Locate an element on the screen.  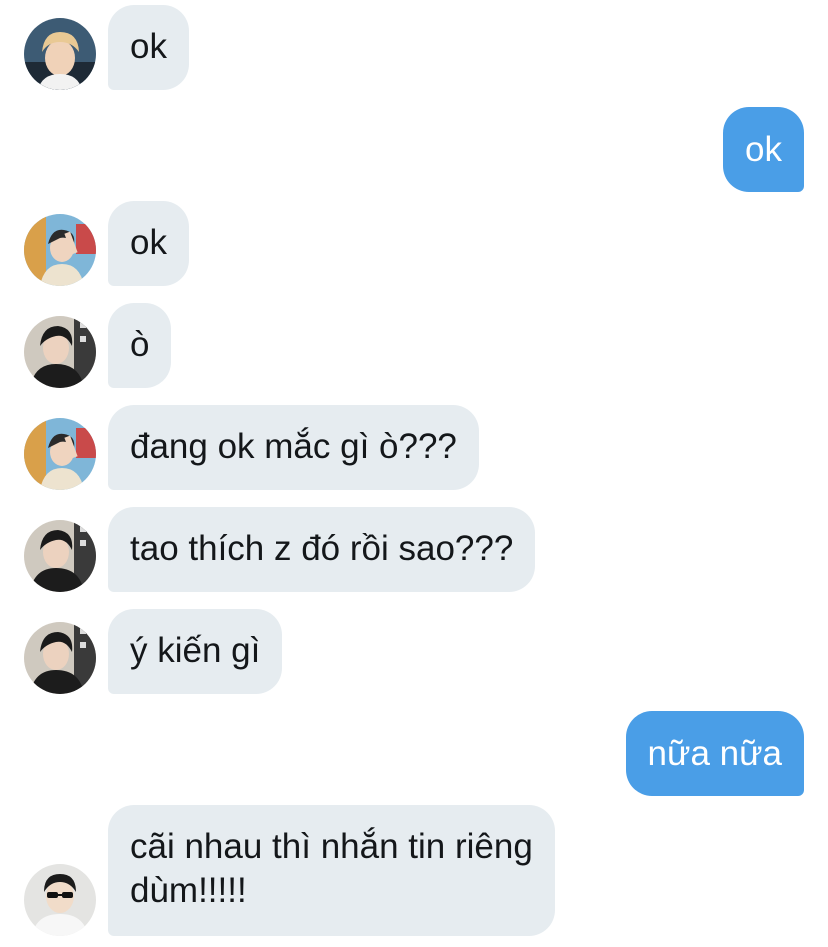
message-text-line-1: cãi nhau thì nhắn tin riêng is located at coordinates (331, 846).